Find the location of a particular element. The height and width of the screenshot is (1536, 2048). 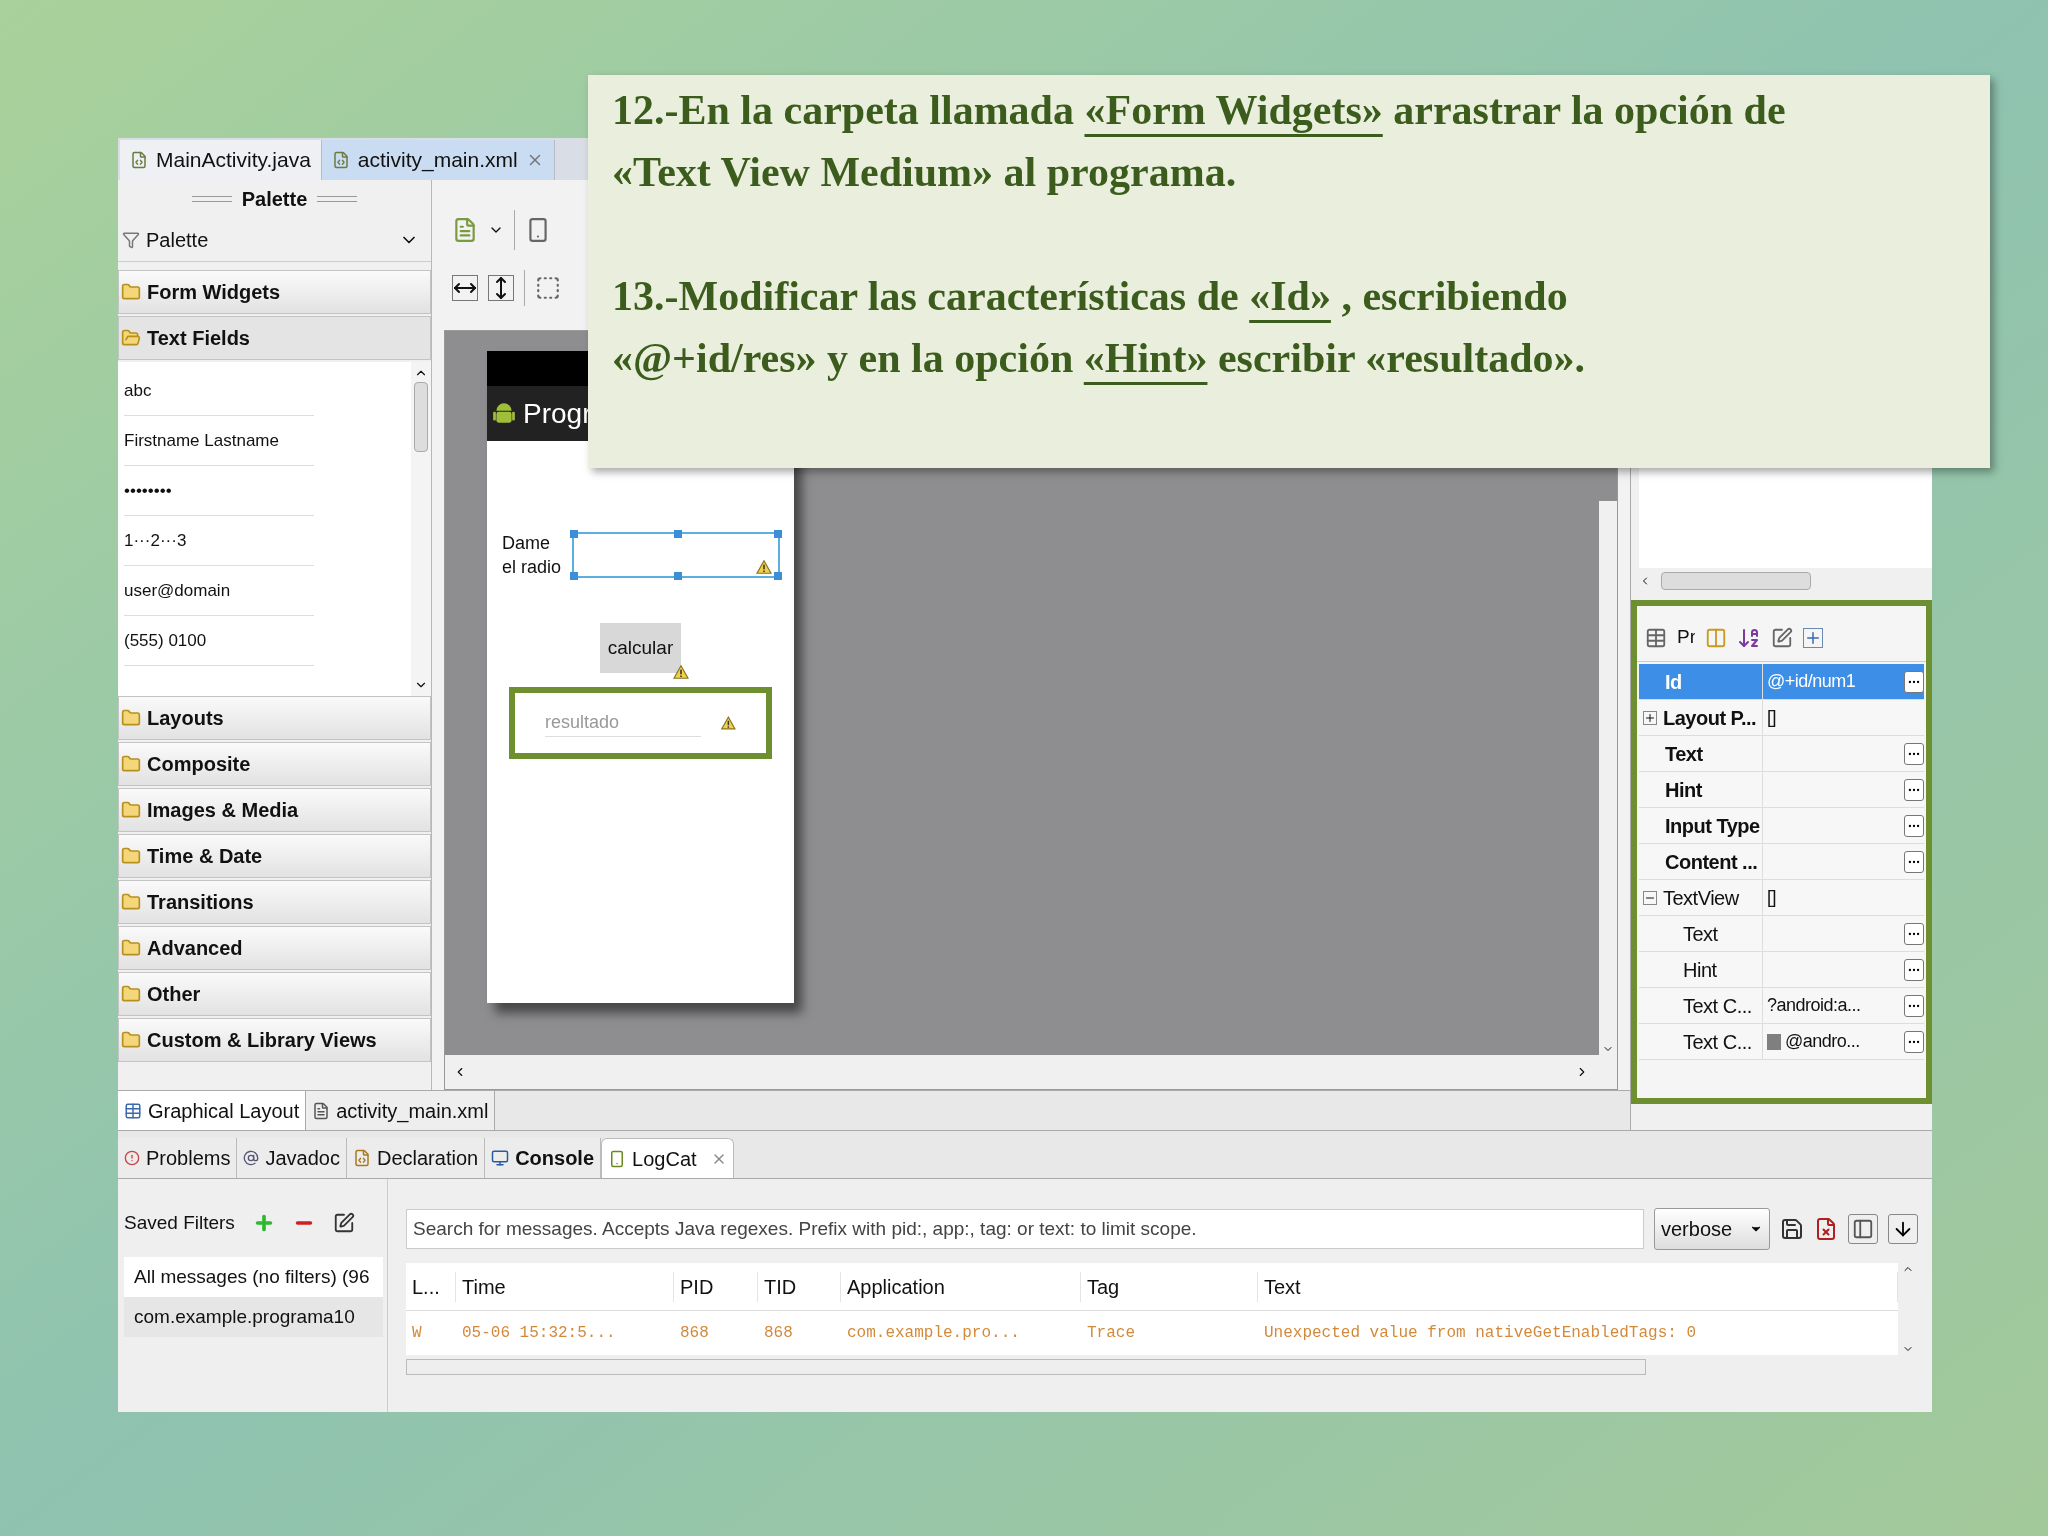

log-cell: Trace is located at coordinates (1111, 1333).